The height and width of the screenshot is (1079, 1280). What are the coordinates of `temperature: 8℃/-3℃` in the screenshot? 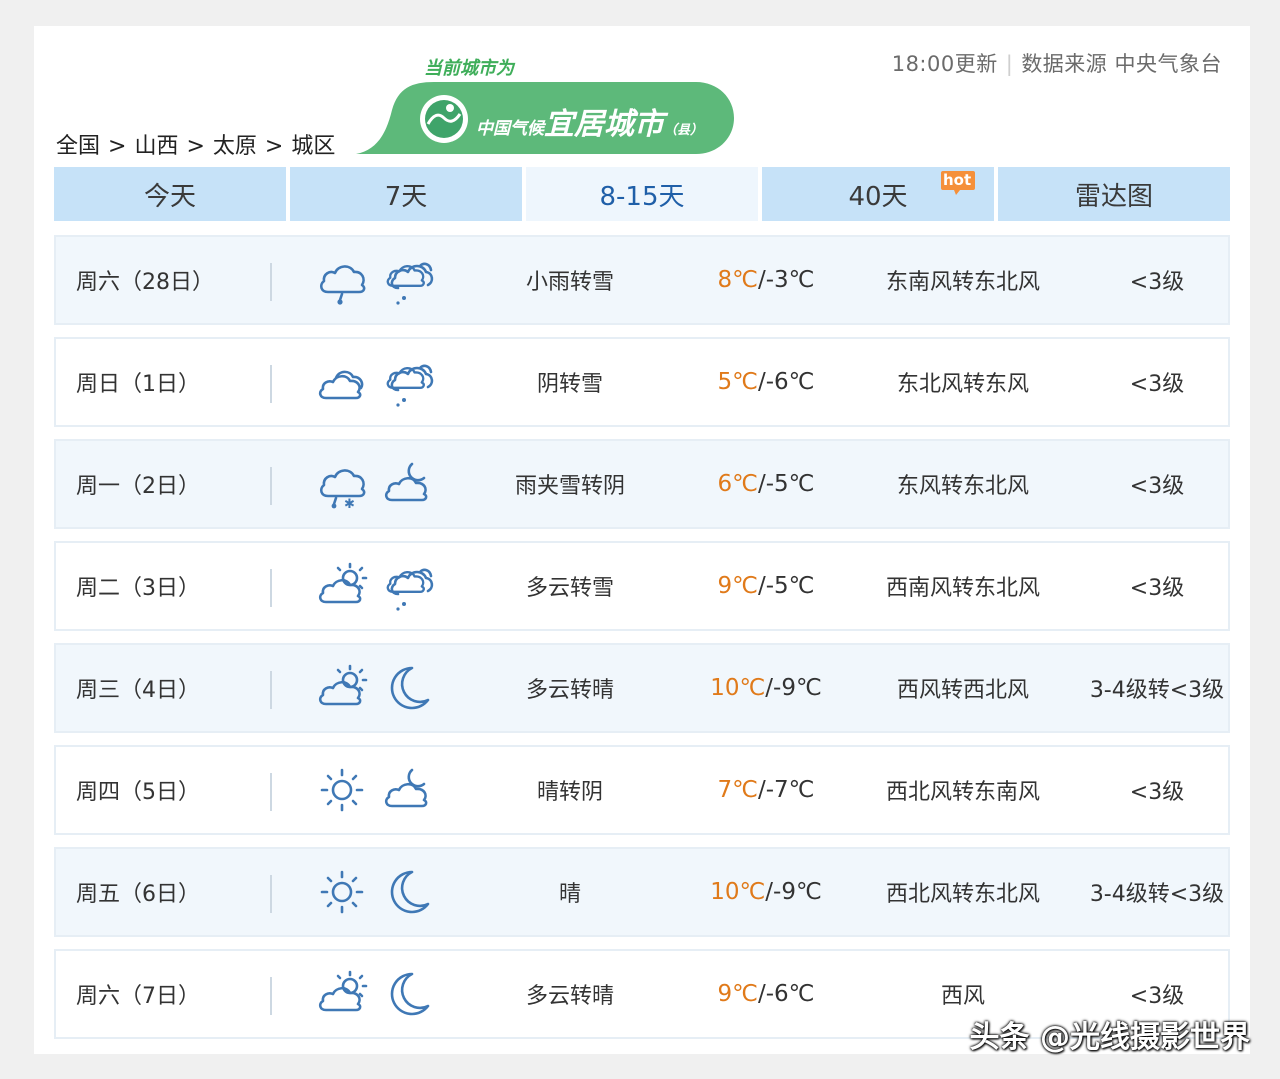 It's located at (766, 280).